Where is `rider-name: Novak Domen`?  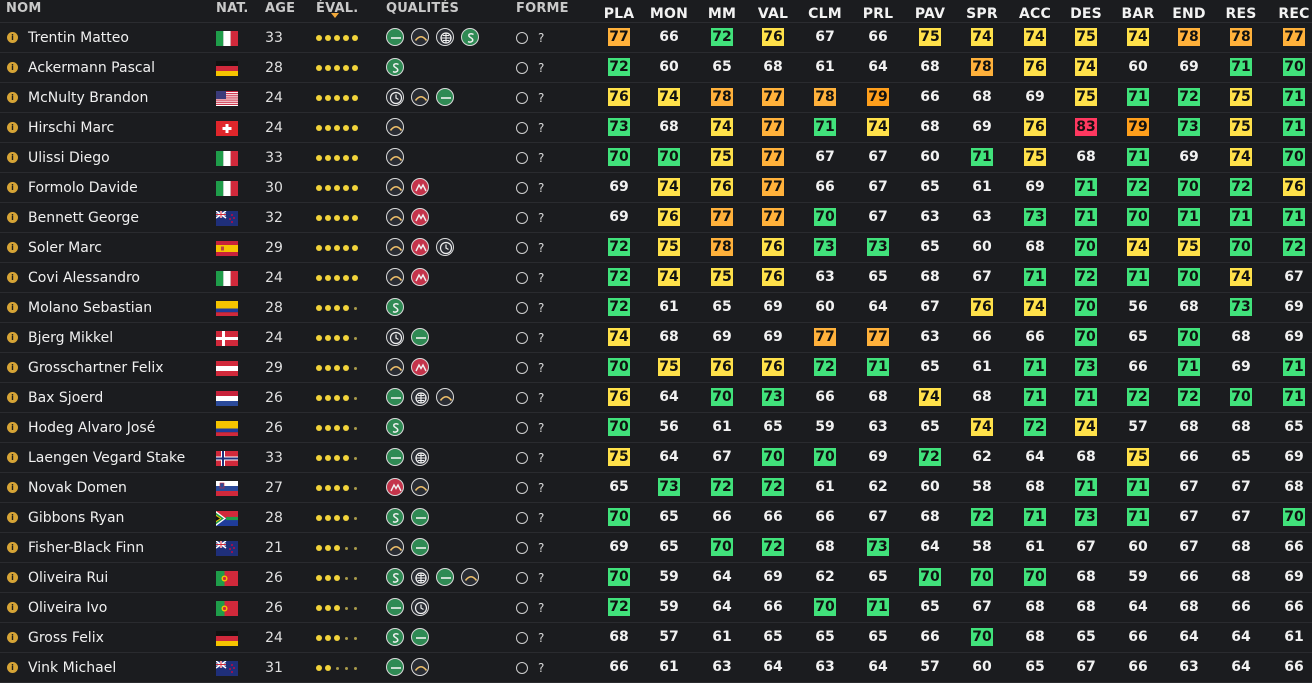
rider-name: Novak Domen is located at coordinates (77, 488).